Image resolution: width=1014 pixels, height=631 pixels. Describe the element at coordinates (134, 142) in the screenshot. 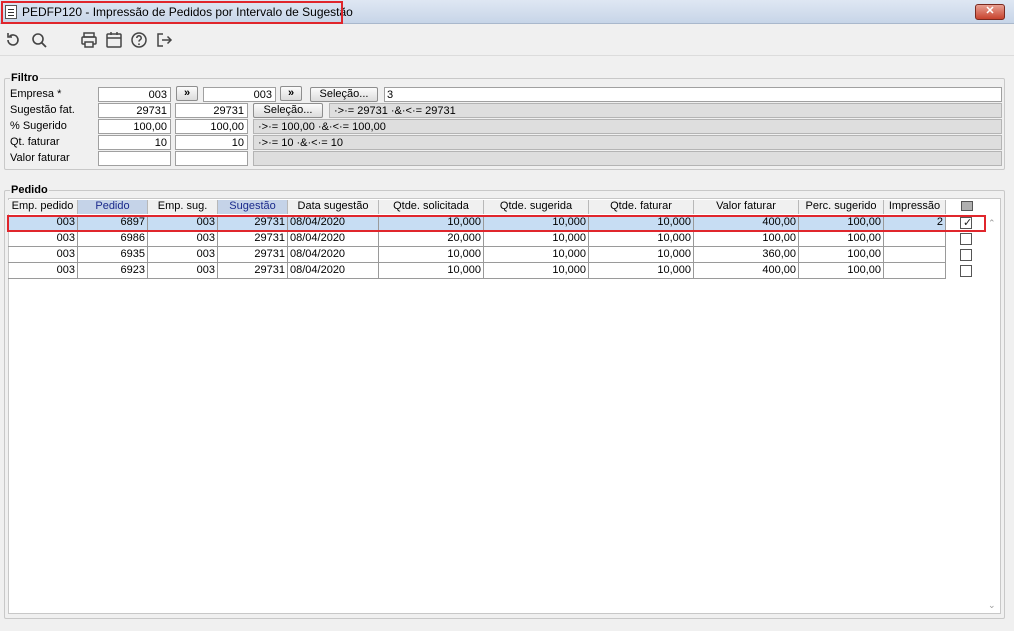

I see `qt-from-input: 10` at that location.